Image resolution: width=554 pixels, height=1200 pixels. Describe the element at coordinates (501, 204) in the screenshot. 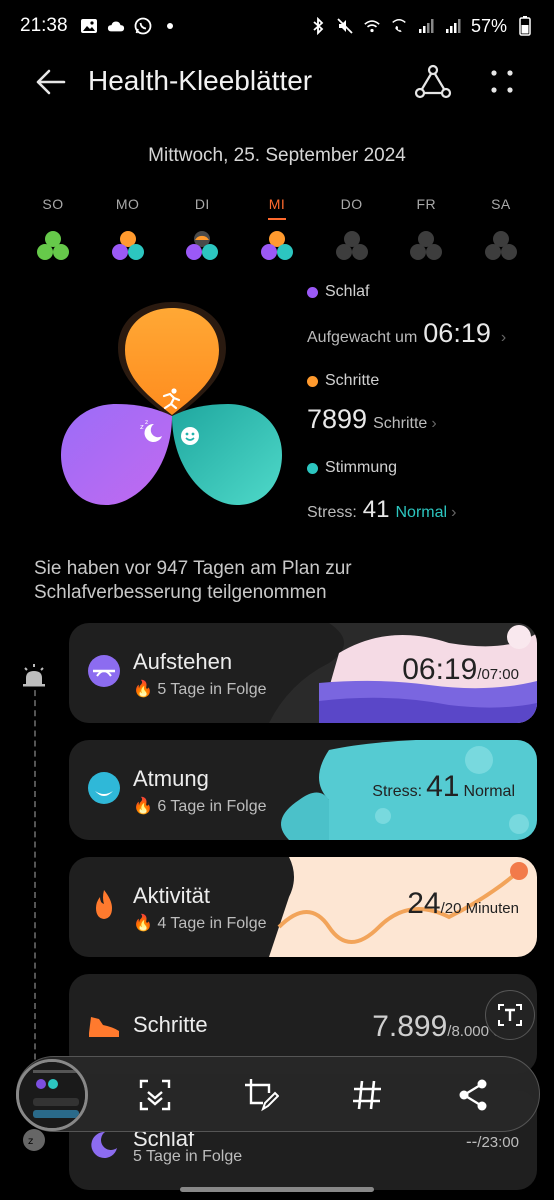

I see `day-label: SA` at that location.